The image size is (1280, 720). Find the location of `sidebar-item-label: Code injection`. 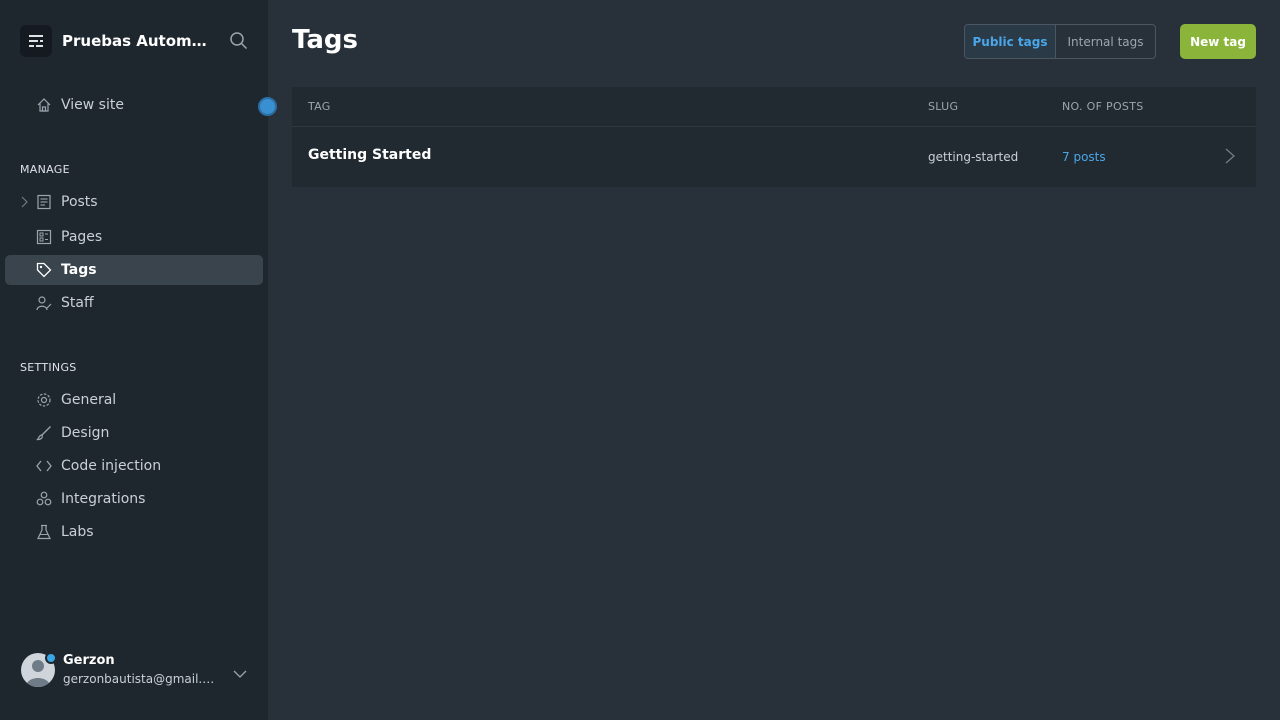

sidebar-item-label: Code injection is located at coordinates (111, 466).